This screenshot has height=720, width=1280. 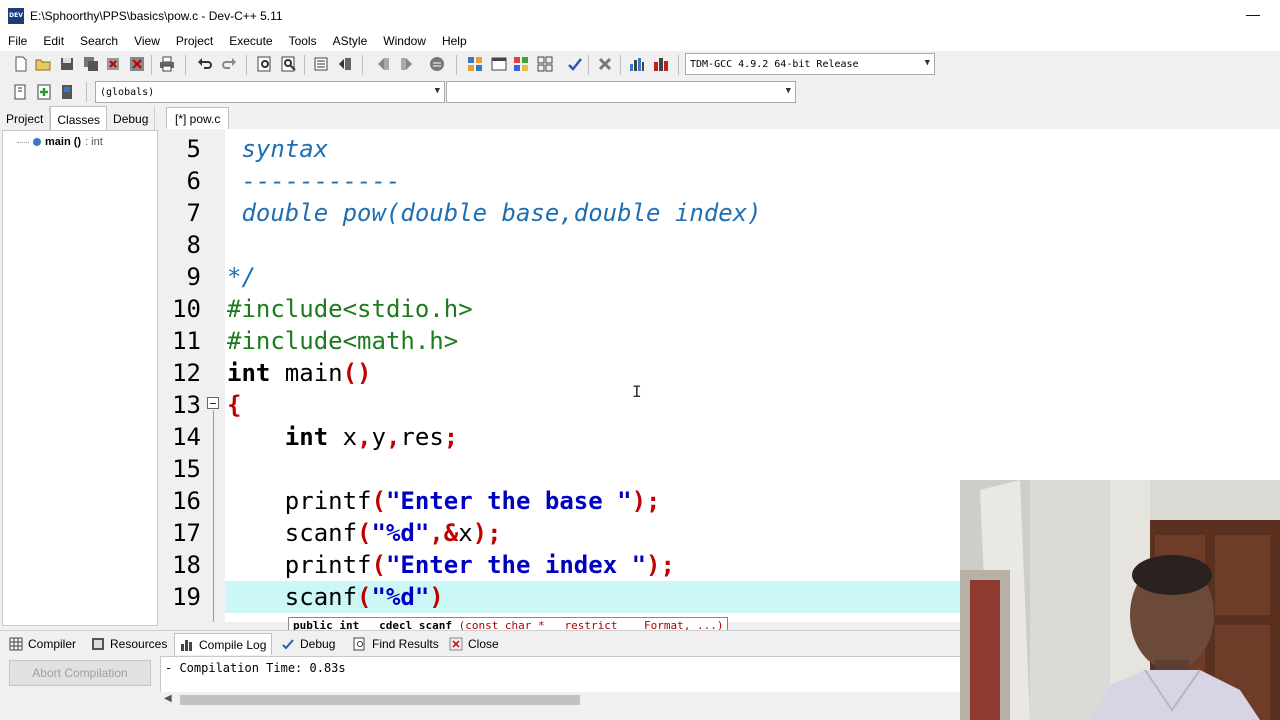 I want to click on menu-tools: Tools, so click(x=303, y=41).